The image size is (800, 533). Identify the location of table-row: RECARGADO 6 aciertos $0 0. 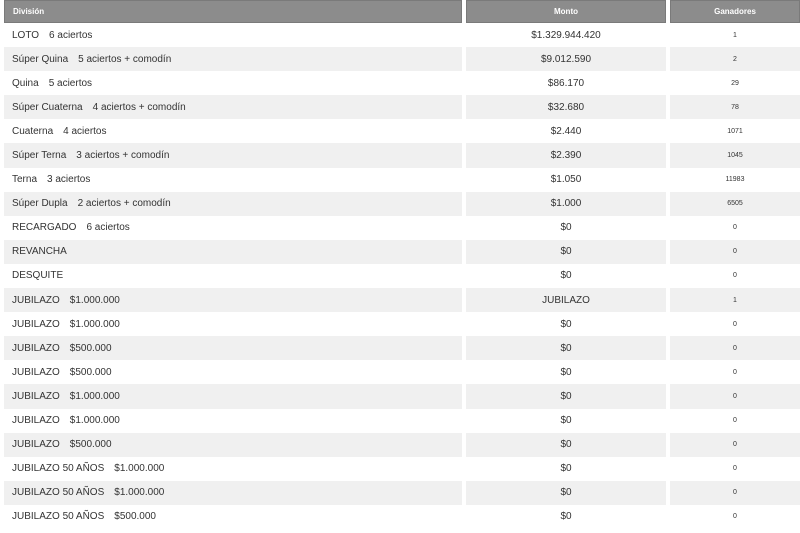
(402, 227).